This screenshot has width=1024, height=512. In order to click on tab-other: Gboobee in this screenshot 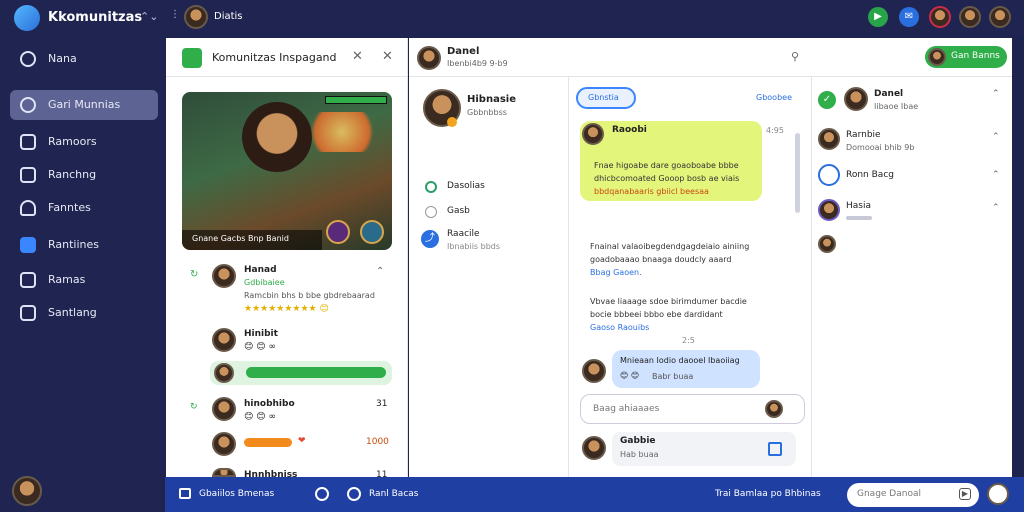, I will do `click(774, 97)`.